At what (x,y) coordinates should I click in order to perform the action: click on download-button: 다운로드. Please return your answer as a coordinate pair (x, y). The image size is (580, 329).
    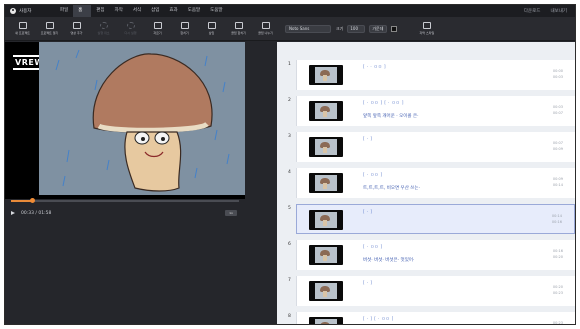
    Looking at the image, I should click on (532, 11).